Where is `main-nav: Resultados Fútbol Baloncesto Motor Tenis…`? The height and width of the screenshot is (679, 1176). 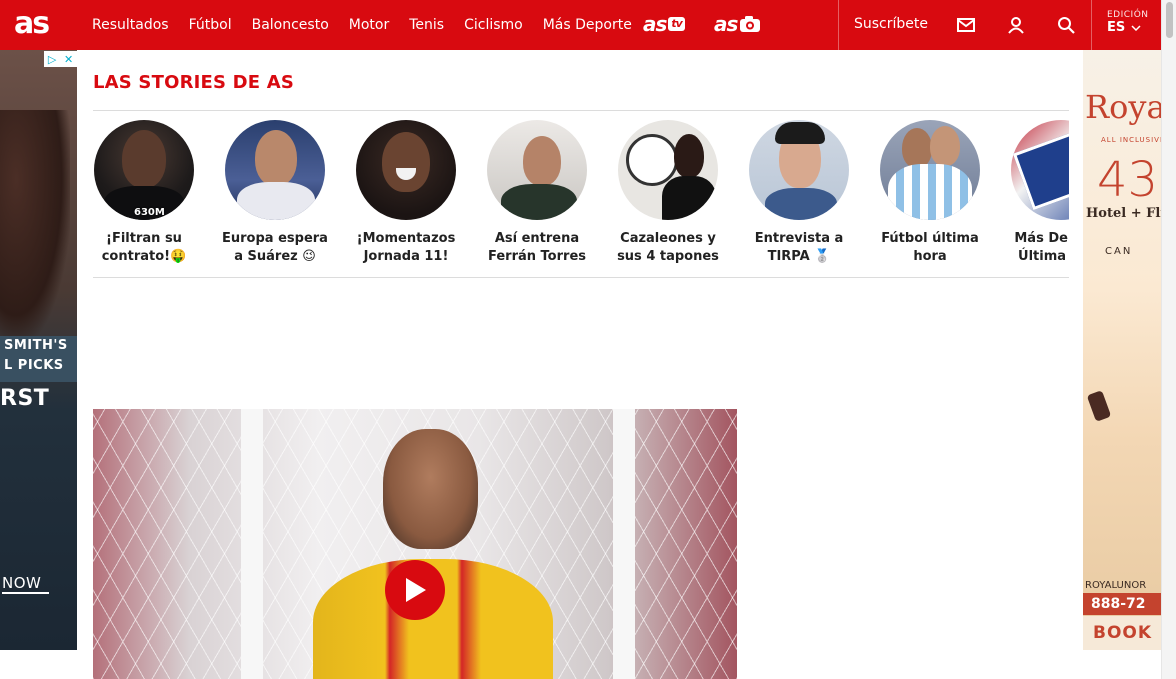 main-nav: Resultados Fútbol Baloncesto Motor Tenis… is located at coordinates (362, 25).